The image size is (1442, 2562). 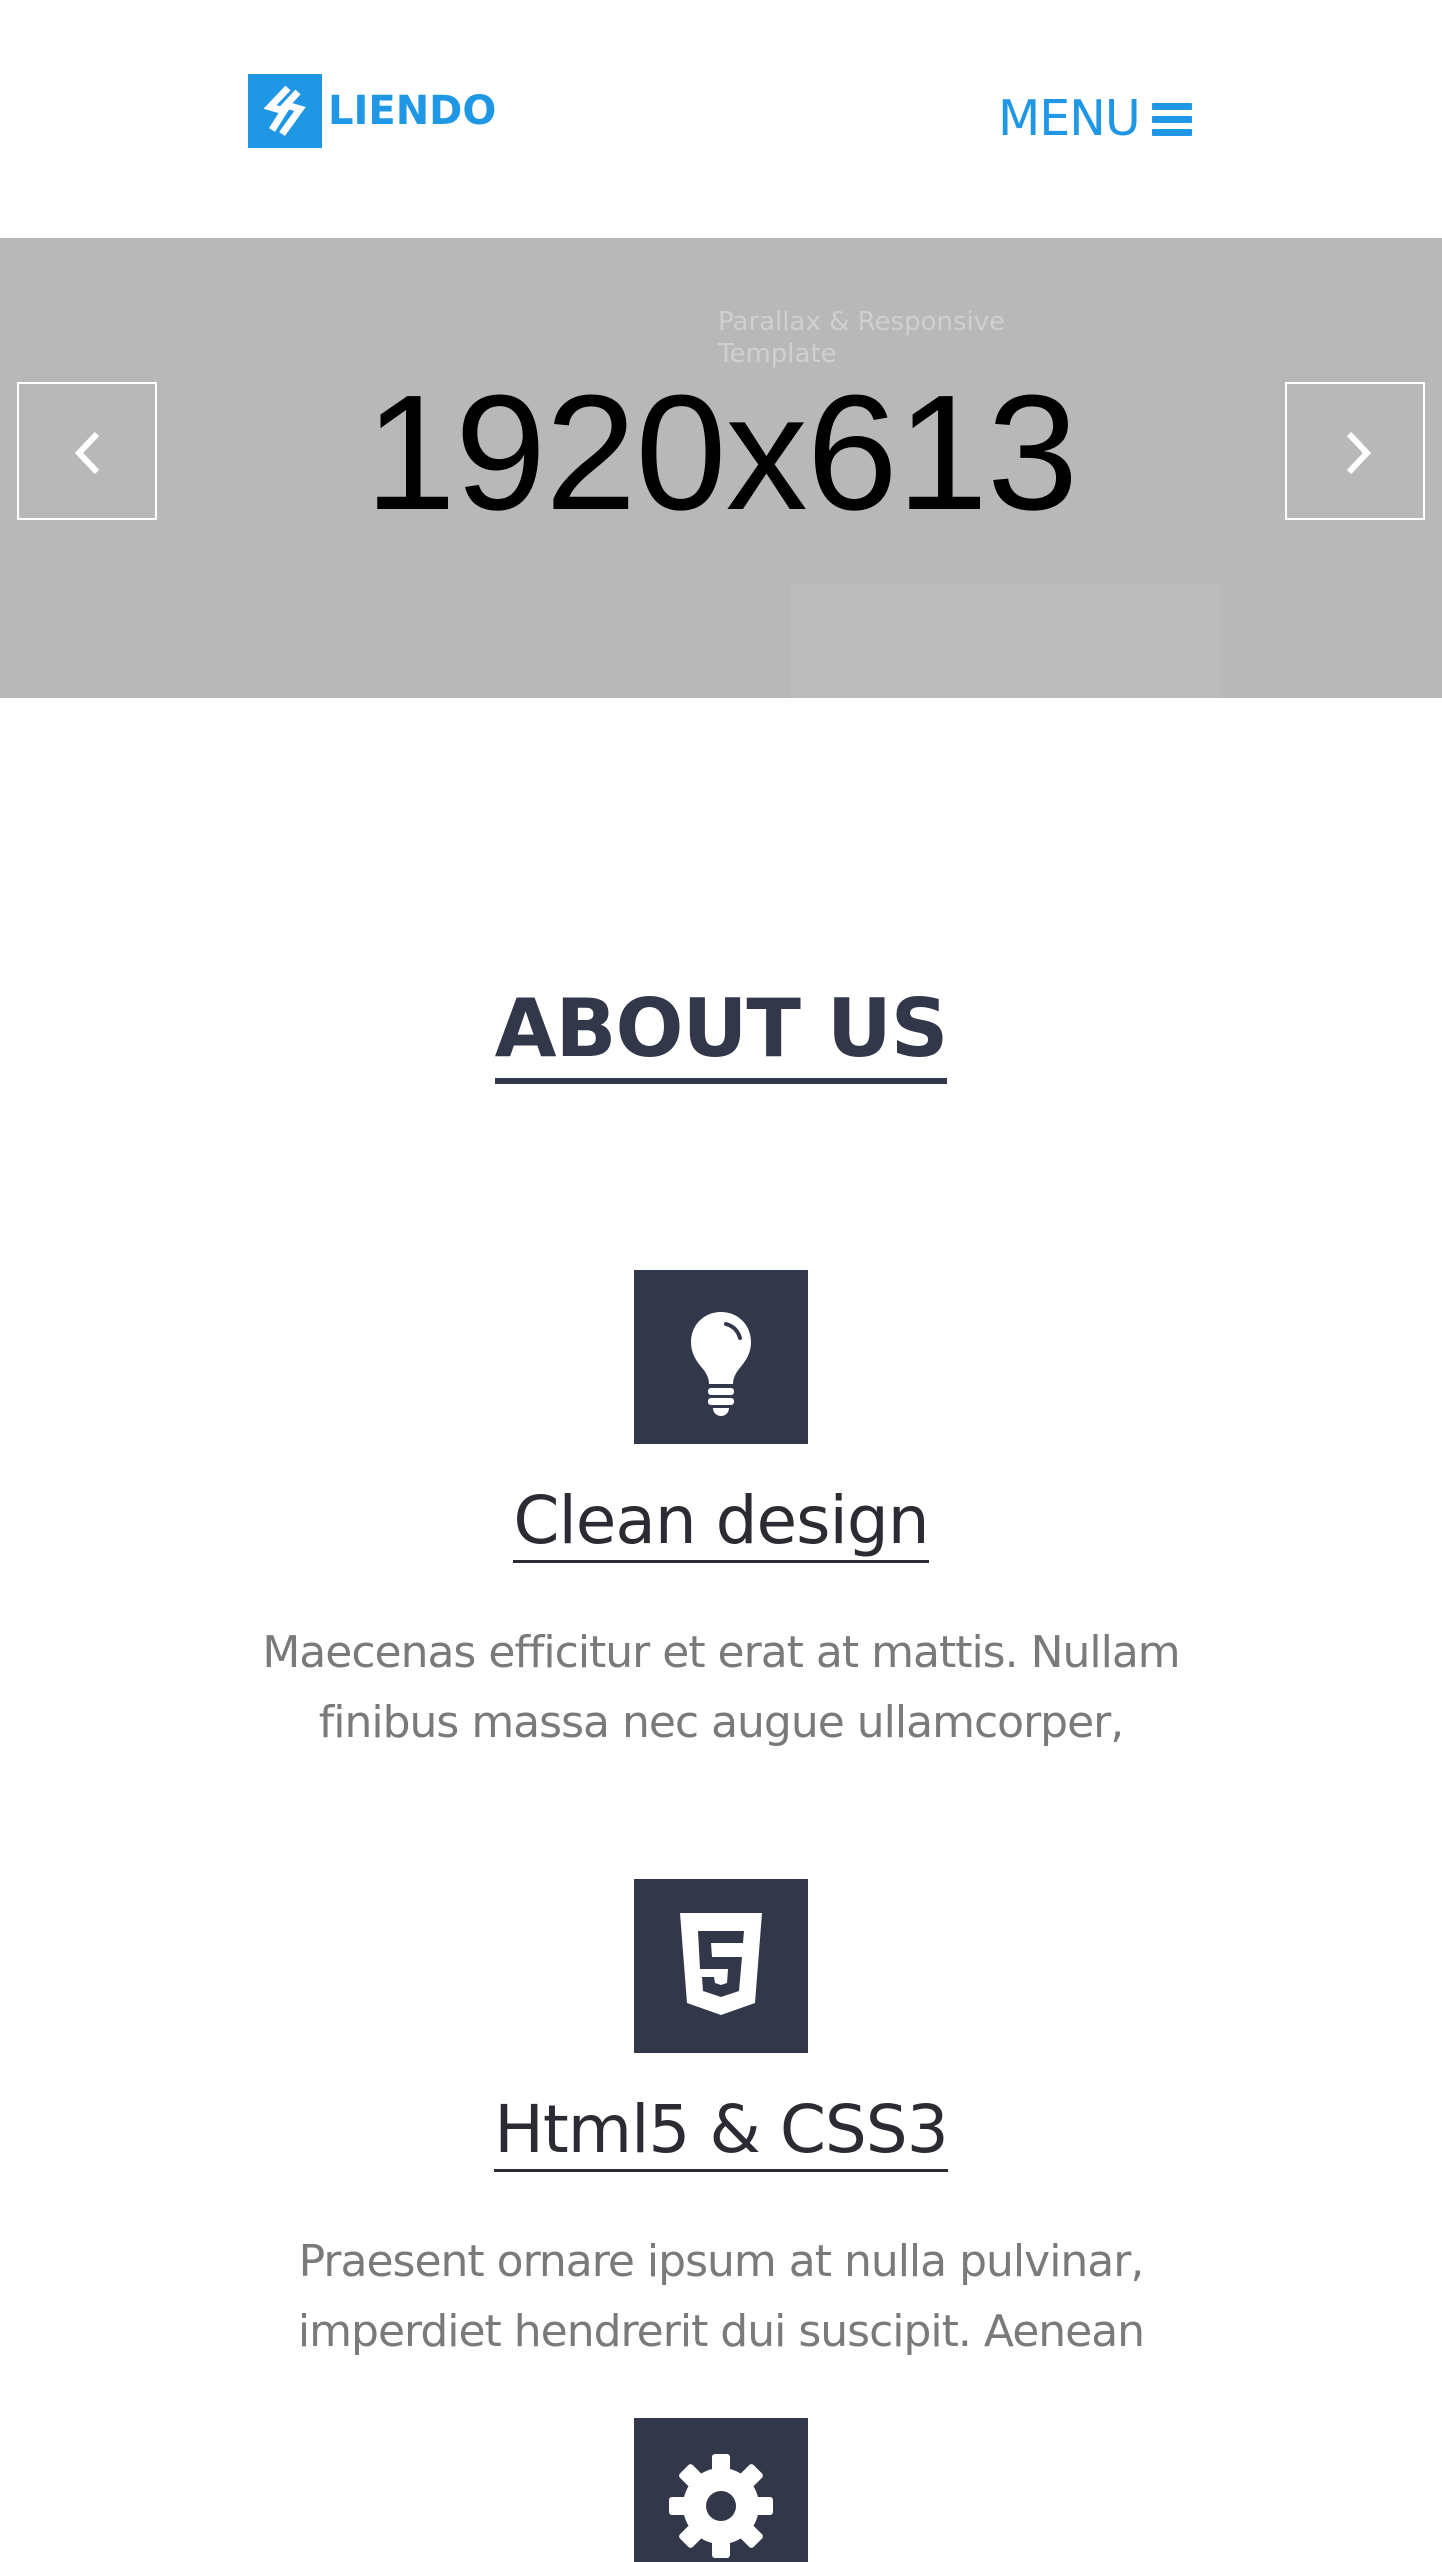 I want to click on feature-title-wrap: Clean design, so click(x=721, y=1522).